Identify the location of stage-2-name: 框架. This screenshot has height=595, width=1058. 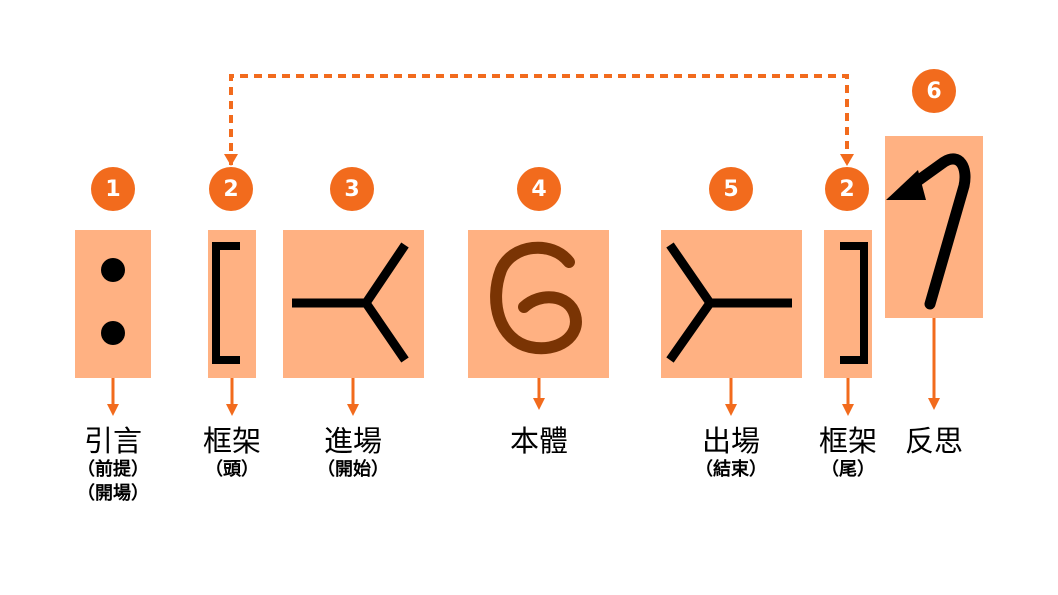
(231, 441).